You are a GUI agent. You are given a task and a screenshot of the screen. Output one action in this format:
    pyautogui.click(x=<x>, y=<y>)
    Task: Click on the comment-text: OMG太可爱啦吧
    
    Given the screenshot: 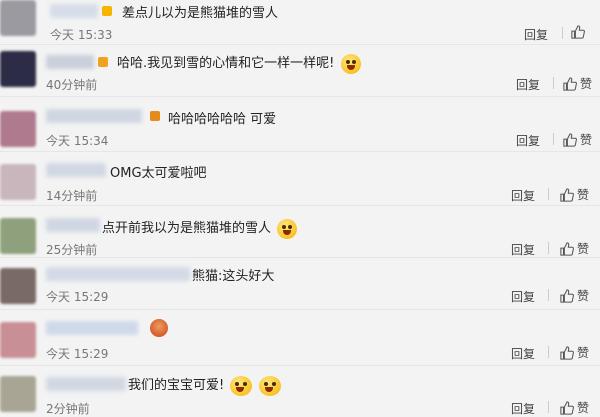 What is the action you would take?
    pyautogui.click(x=158, y=173)
    